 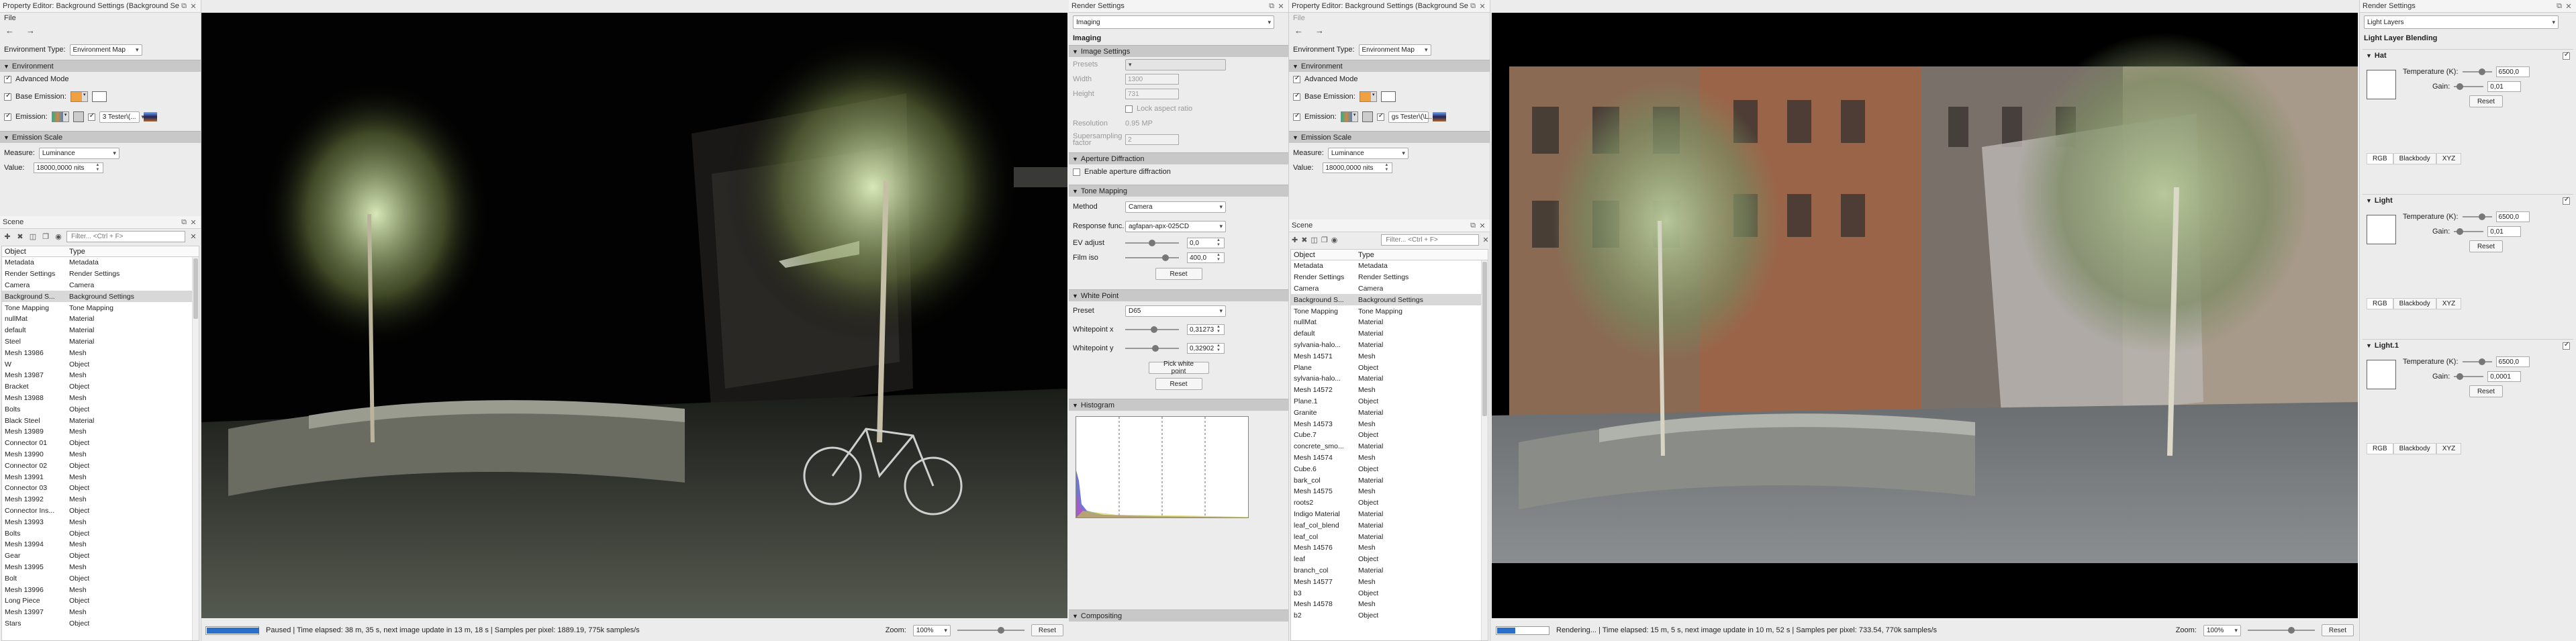 I want to click on table-row: Mesh 13987 Mesh, so click(x=101, y=375).